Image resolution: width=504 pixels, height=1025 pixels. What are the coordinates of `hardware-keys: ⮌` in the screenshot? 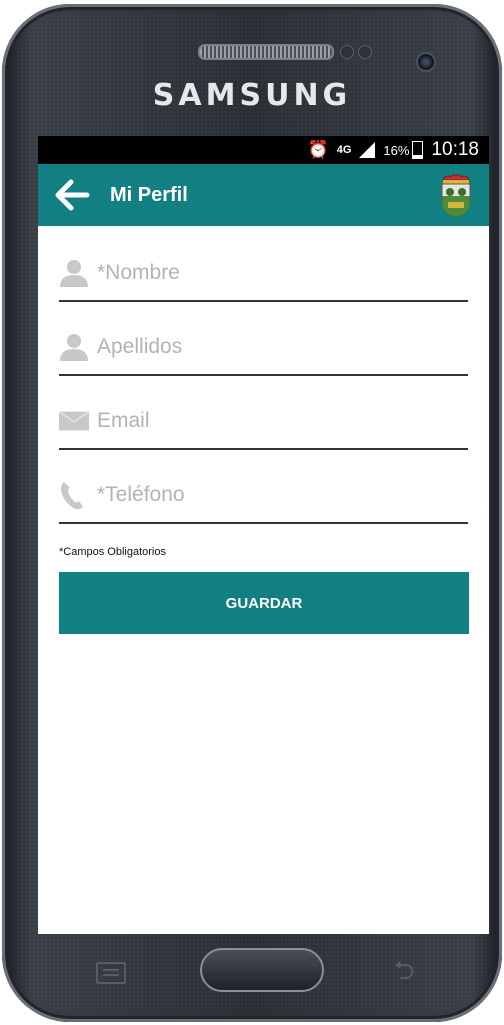 It's located at (252, 974).